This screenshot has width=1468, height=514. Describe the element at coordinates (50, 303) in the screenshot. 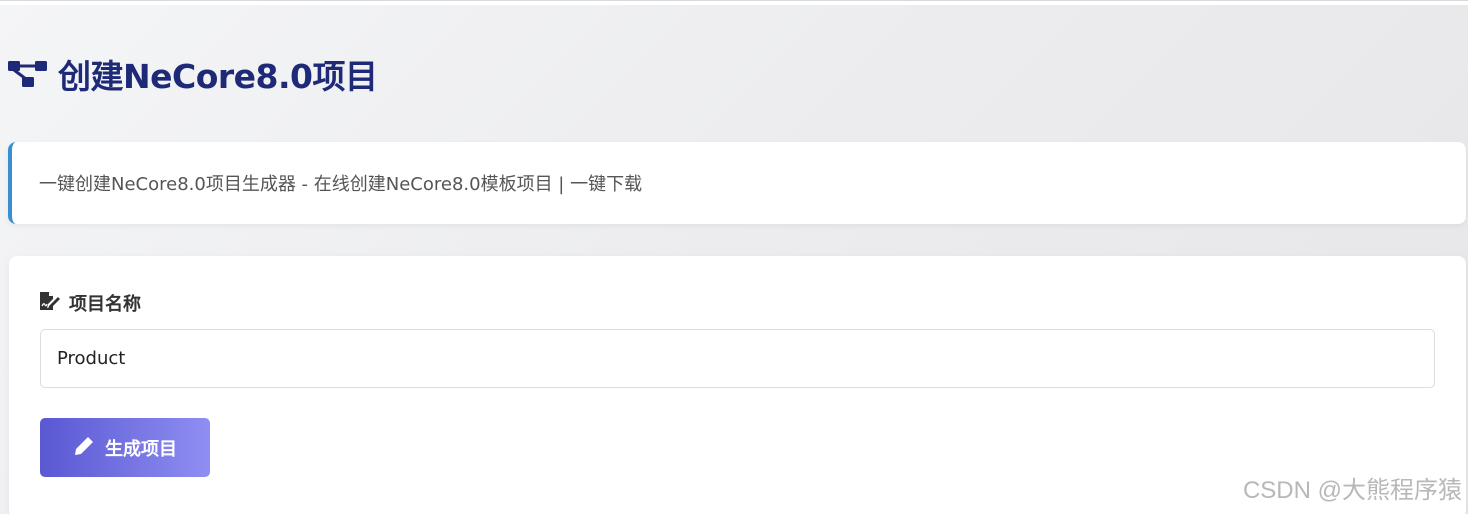

I see `file-signature-icon` at that location.